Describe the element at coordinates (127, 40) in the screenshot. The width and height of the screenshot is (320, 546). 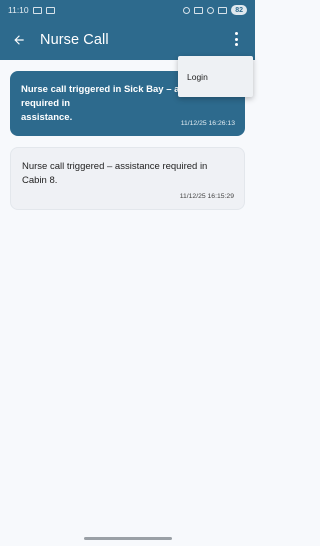
I see `toolbar: Nurse Call` at that location.